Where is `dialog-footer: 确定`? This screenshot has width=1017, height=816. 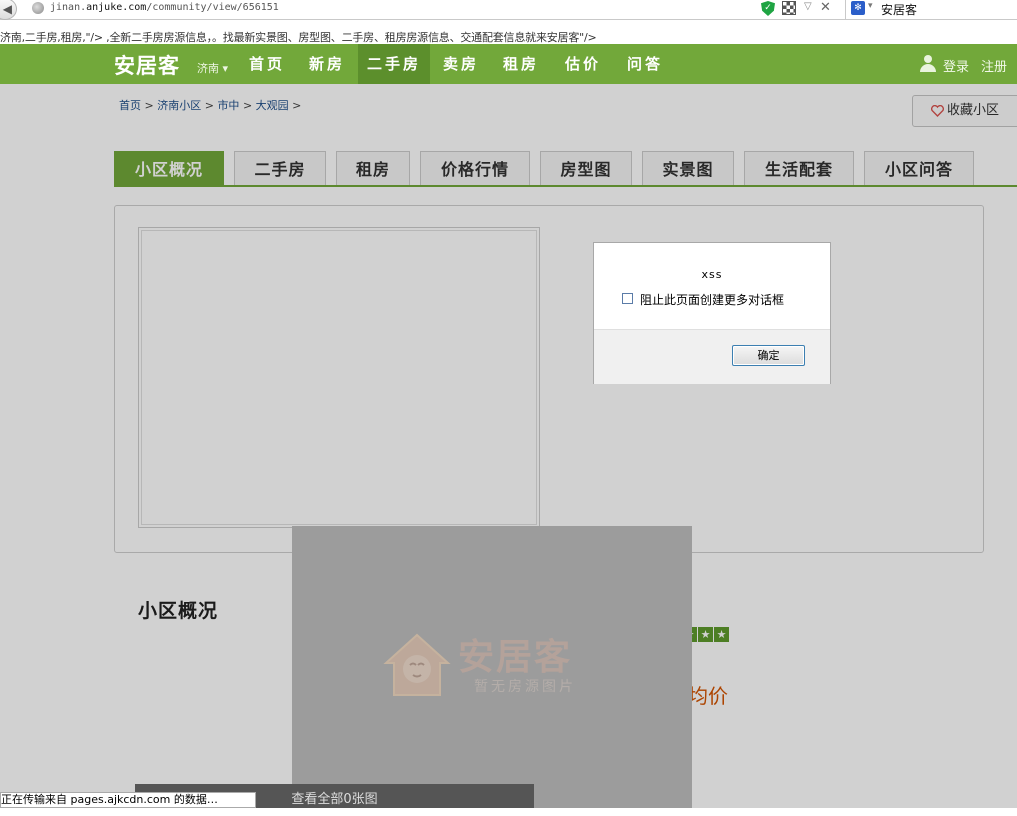 dialog-footer: 确定 is located at coordinates (712, 356).